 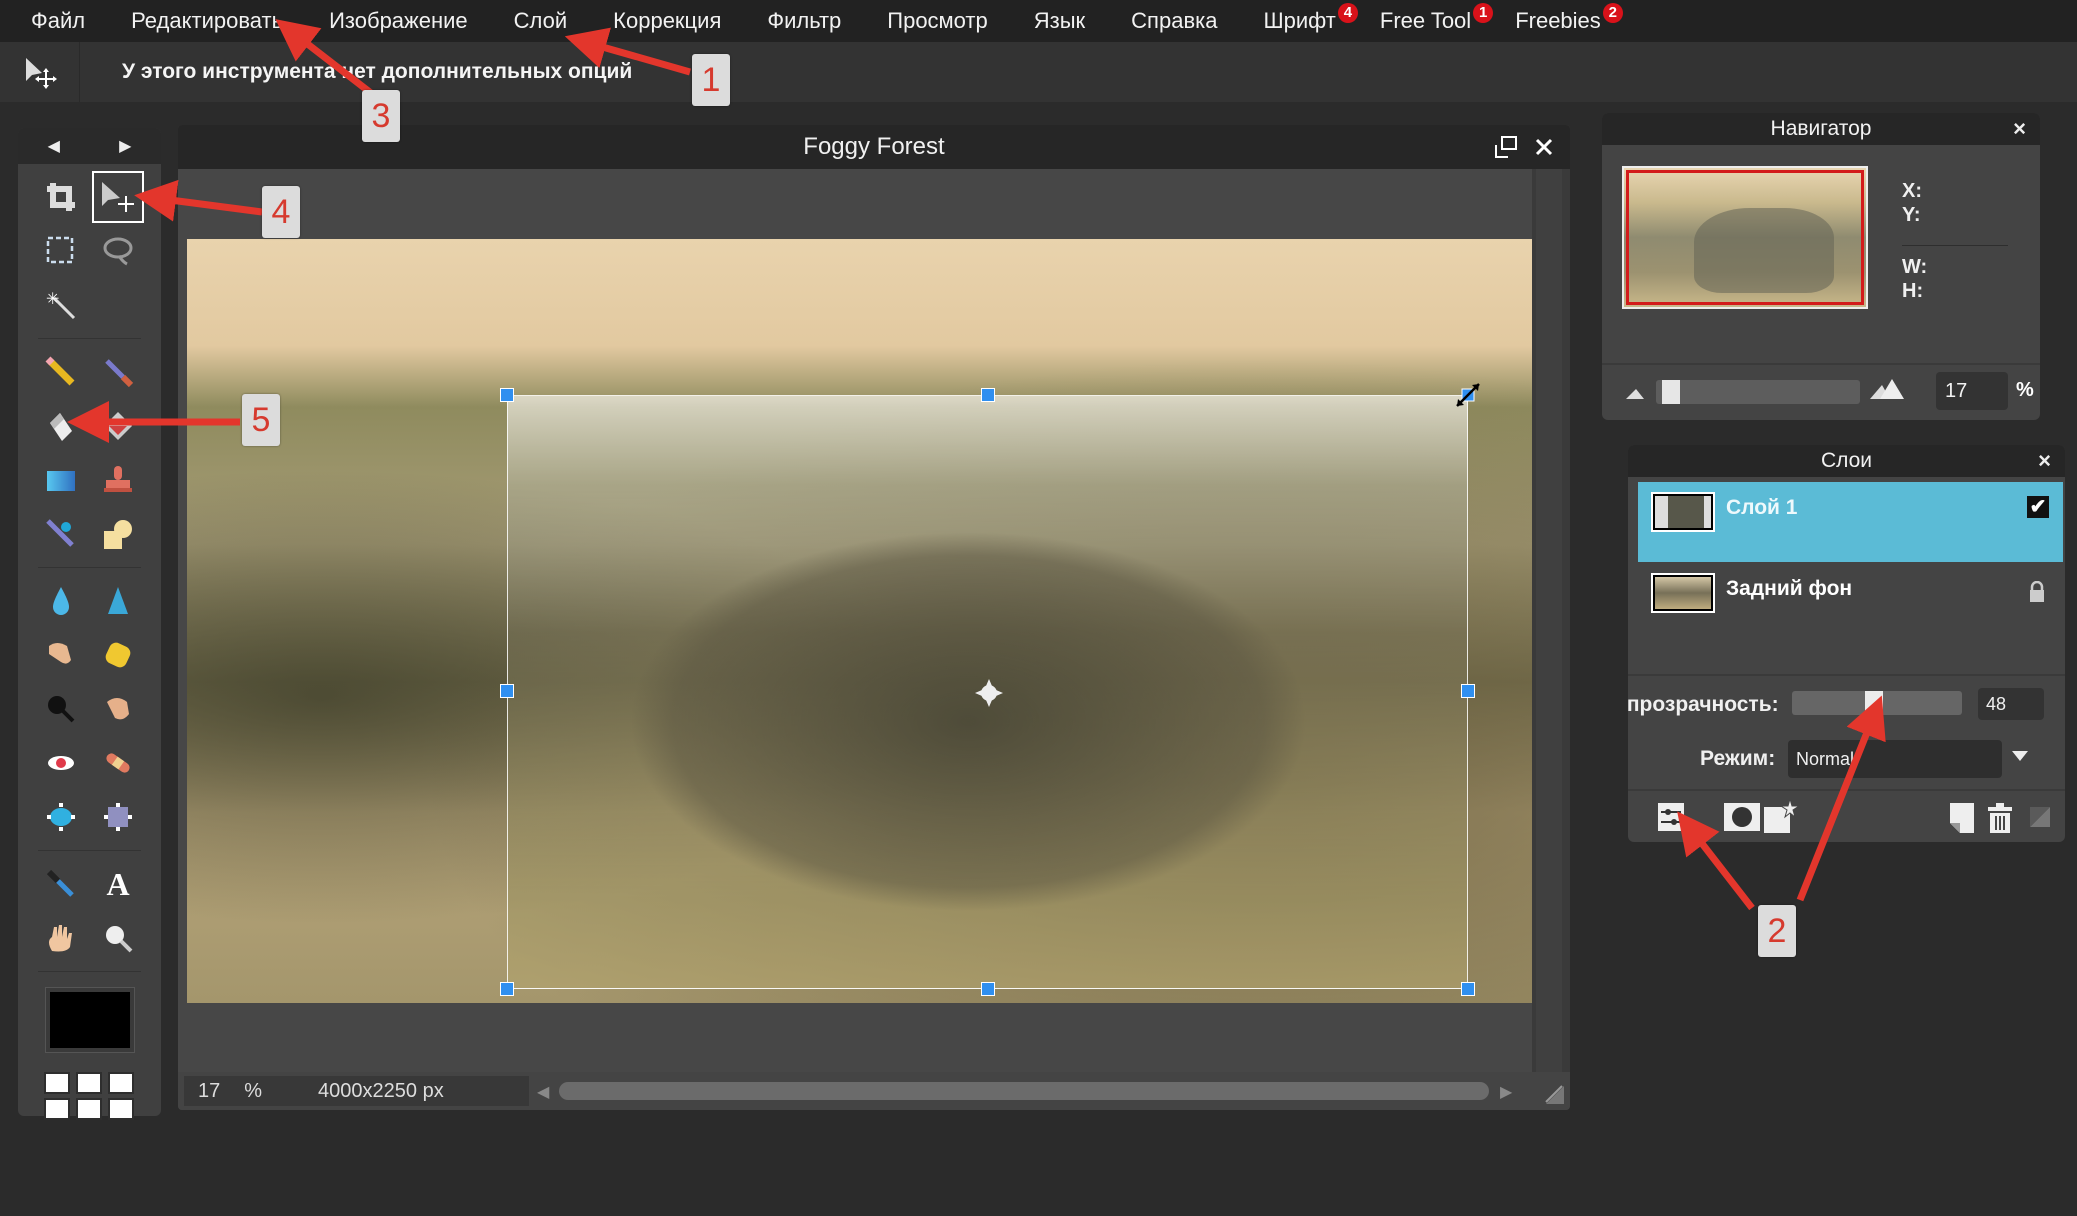 What do you see at coordinates (1850, 603) in the screenshot?
I see `layer-item: Задний фон` at bounding box center [1850, 603].